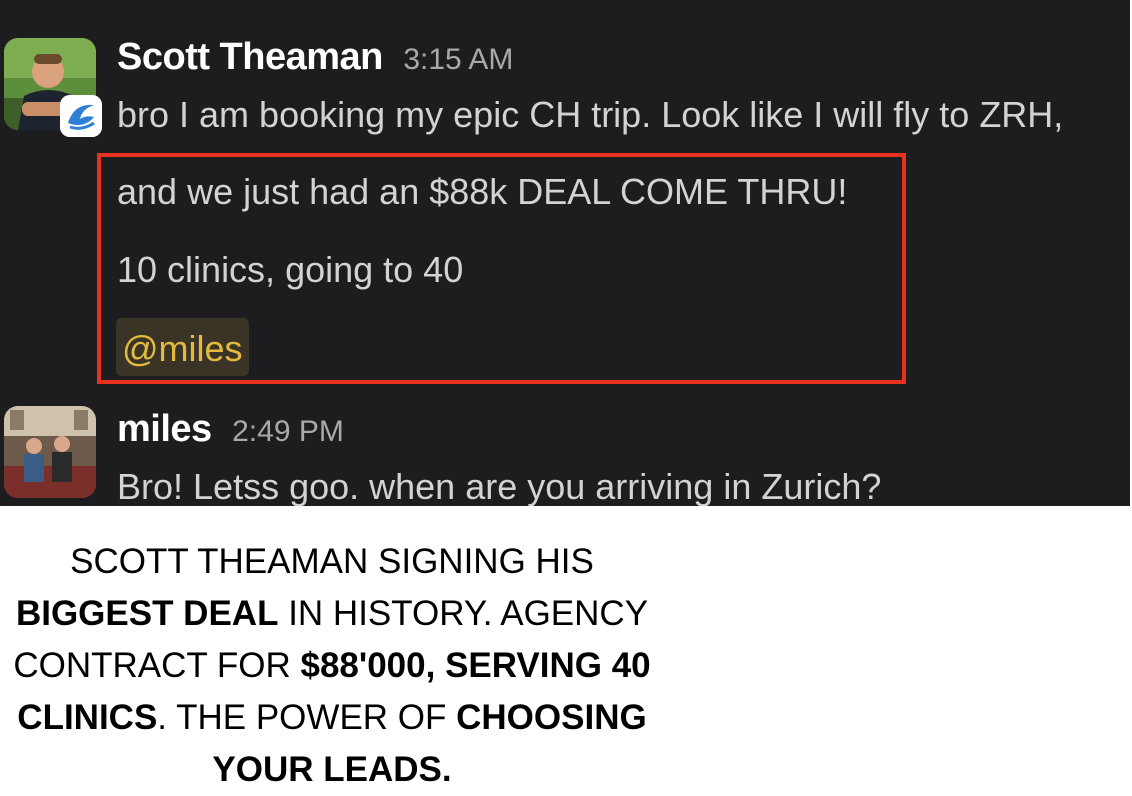  What do you see at coordinates (332, 561) in the screenshot?
I see `caption-part: SCOTT THEAMAN SIGNING HIS` at bounding box center [332, 561].